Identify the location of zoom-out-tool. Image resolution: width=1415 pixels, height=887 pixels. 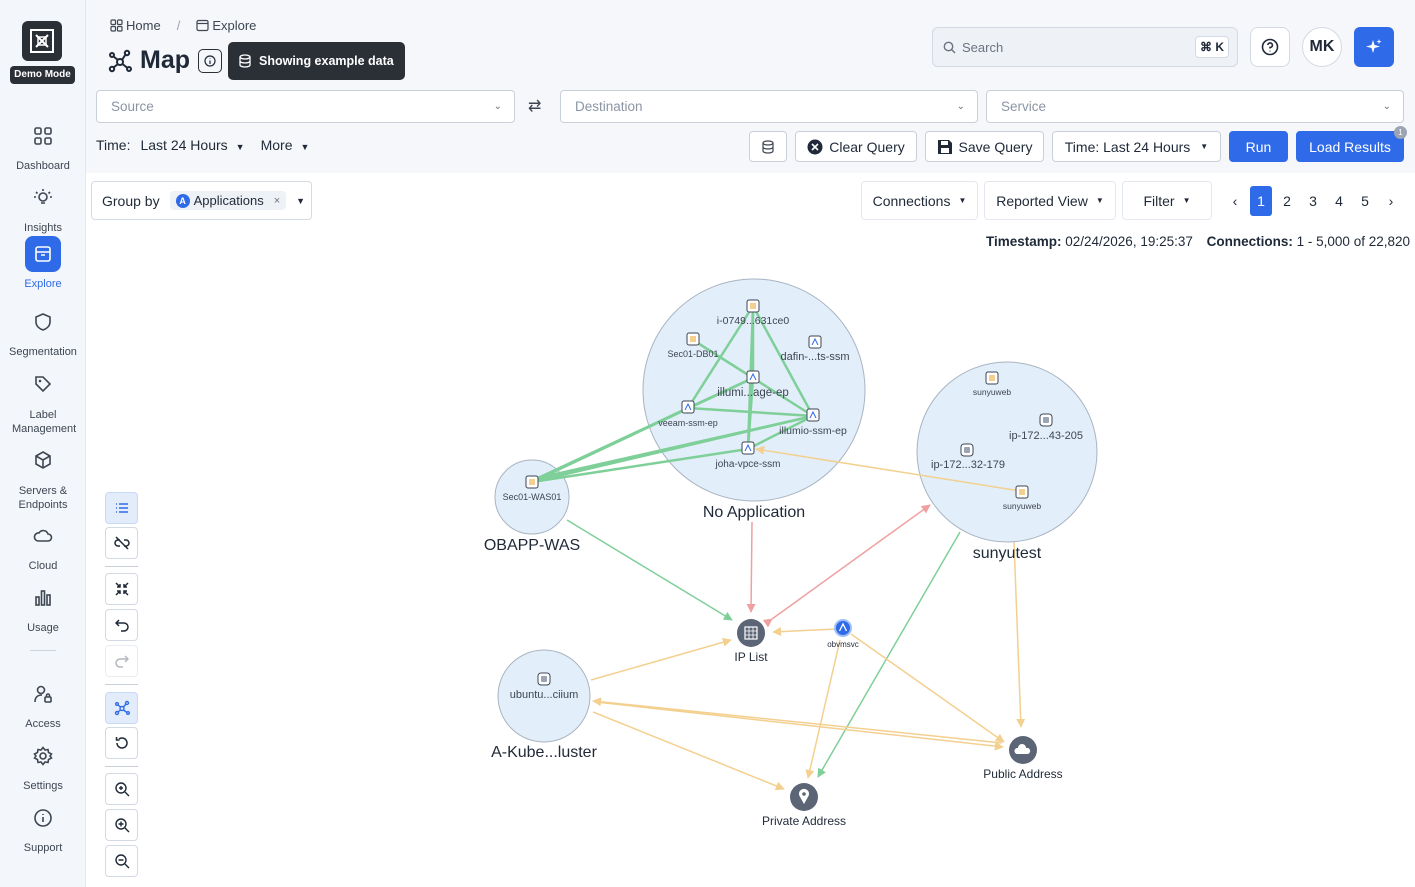
(121, 861).